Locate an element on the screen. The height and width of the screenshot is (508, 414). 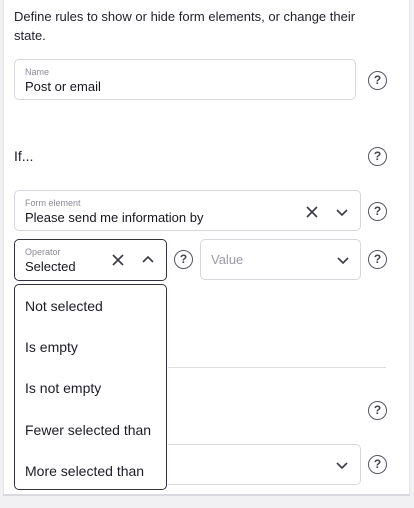
value-select: Value is located at coordinates (280, 259).